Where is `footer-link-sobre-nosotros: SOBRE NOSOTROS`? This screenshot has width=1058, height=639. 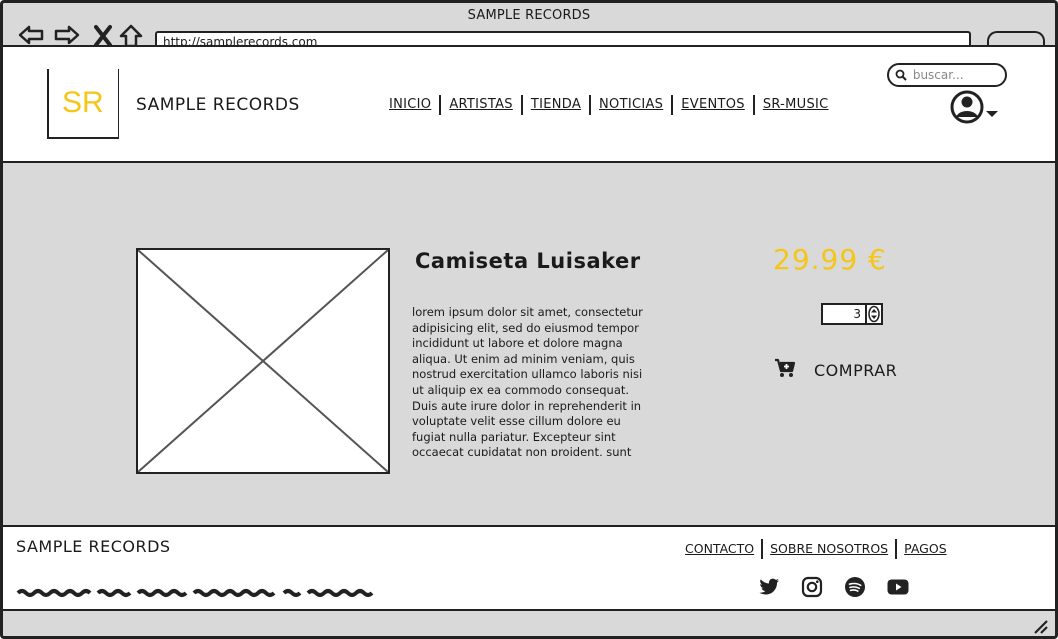 footer-link-sobre-nosotros: SOBRE NOSOTROS is located at coordinates (828, 549).